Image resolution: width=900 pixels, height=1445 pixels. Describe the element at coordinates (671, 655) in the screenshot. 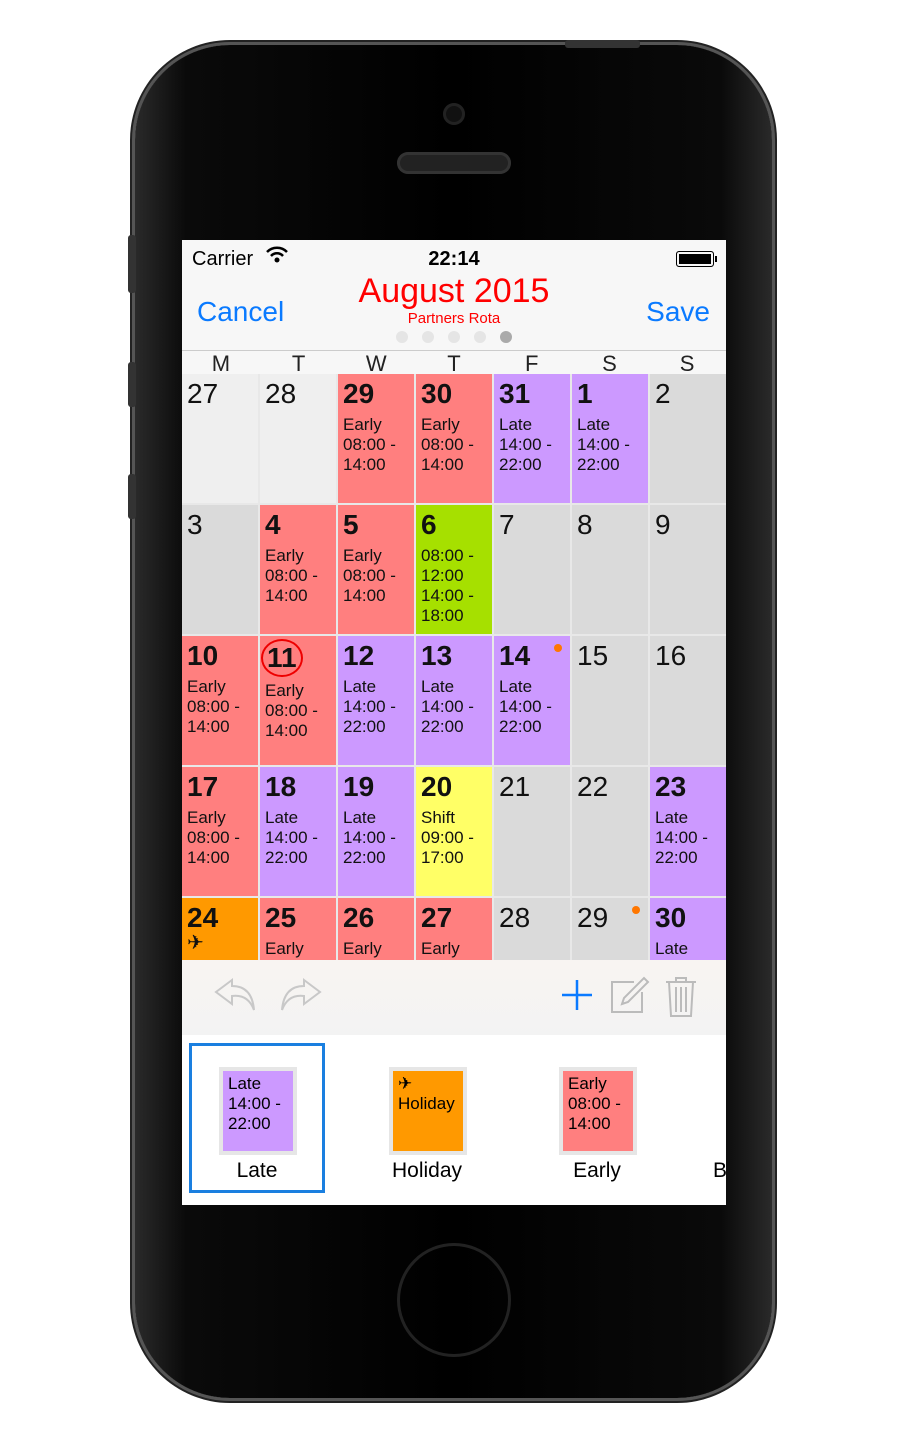

I see `day-number: 16` at that location.